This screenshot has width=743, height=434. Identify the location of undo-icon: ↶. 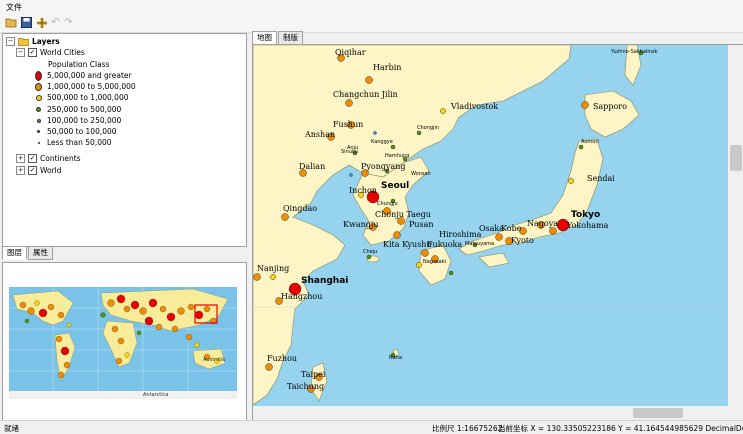
(55, 22).